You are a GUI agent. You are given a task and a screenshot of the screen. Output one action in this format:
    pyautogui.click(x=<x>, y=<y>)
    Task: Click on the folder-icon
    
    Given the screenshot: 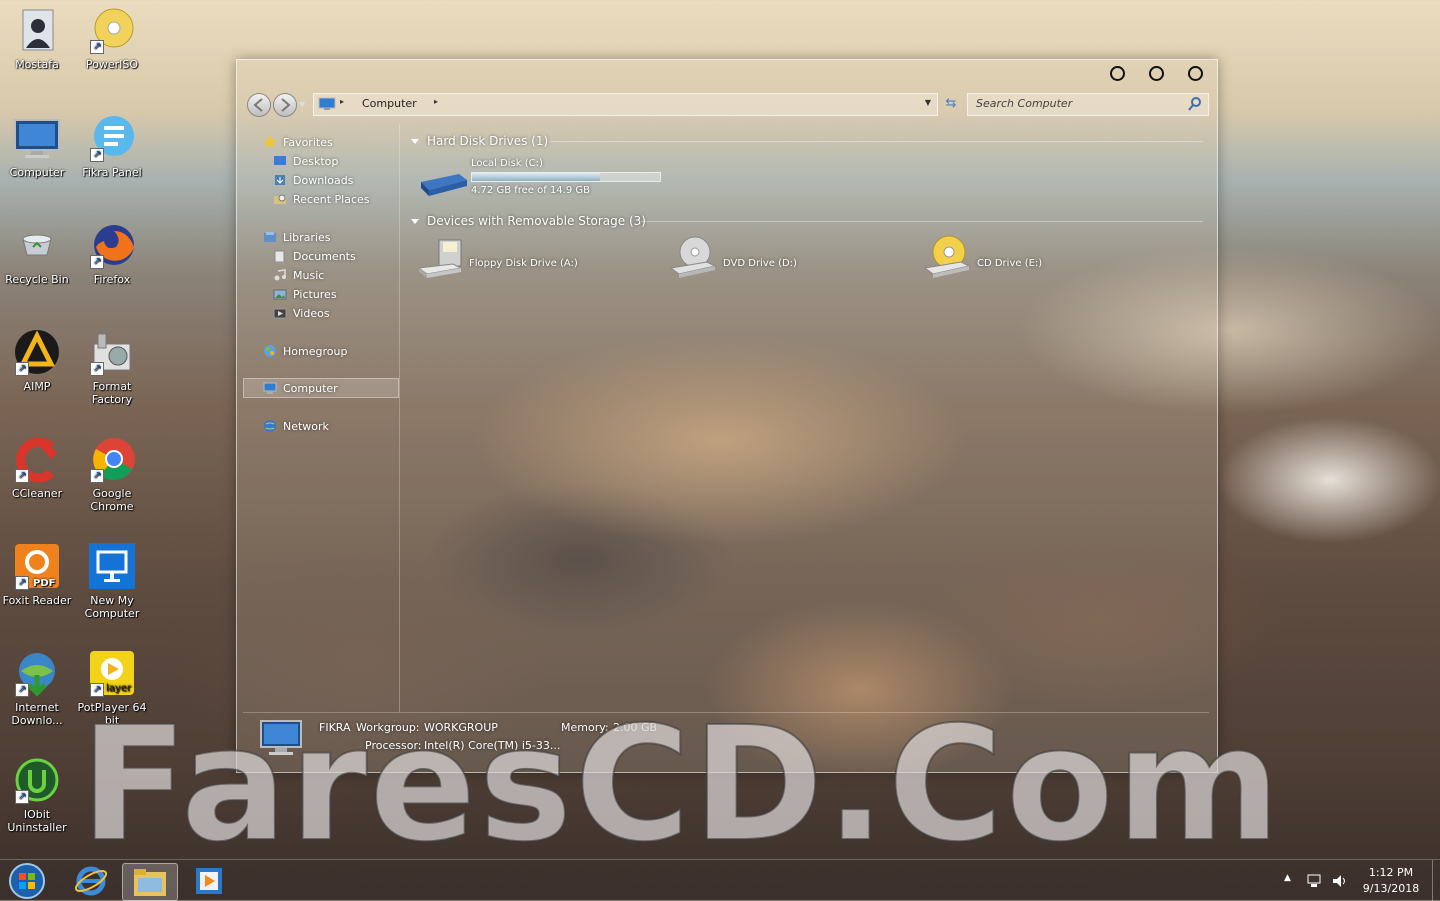 What is the action you would take?
    pyautogui.click(x=150, y=882)
    